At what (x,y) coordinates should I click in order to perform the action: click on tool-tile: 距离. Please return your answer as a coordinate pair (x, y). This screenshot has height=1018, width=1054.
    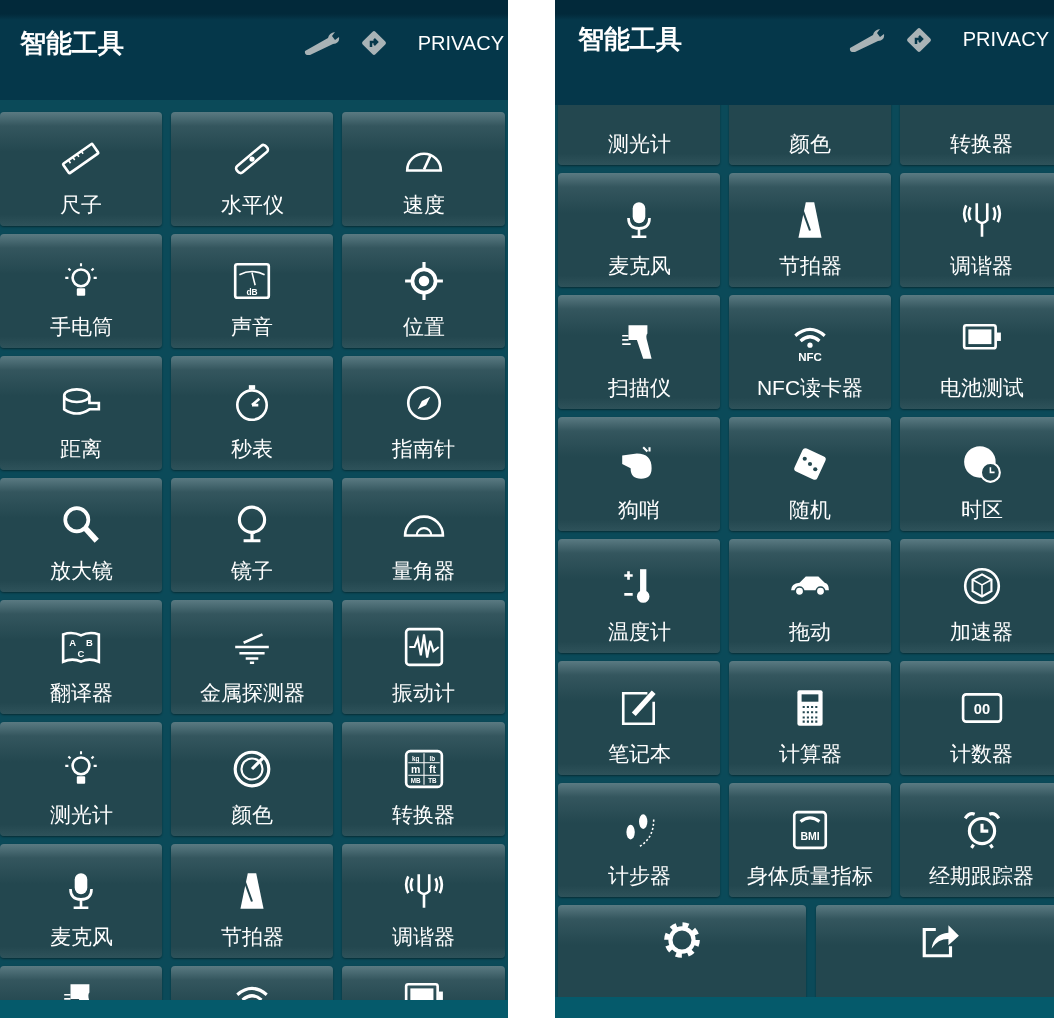
    Looking at the image, I should click on (81, 413).